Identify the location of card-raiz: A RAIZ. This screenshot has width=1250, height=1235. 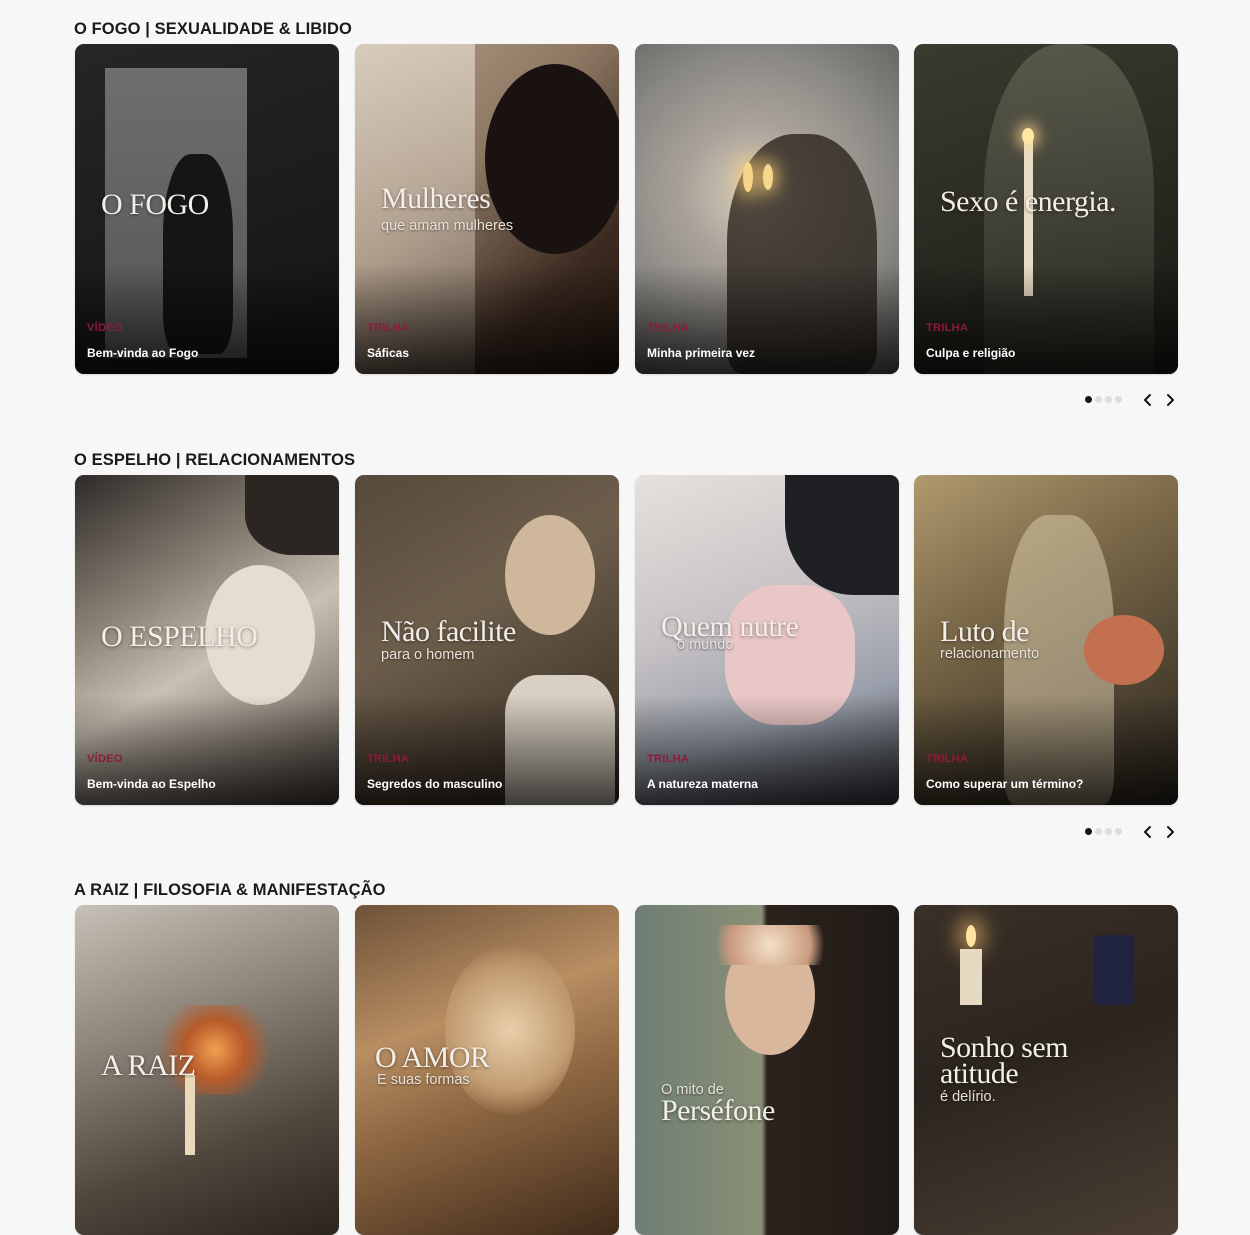
(207, 1070).